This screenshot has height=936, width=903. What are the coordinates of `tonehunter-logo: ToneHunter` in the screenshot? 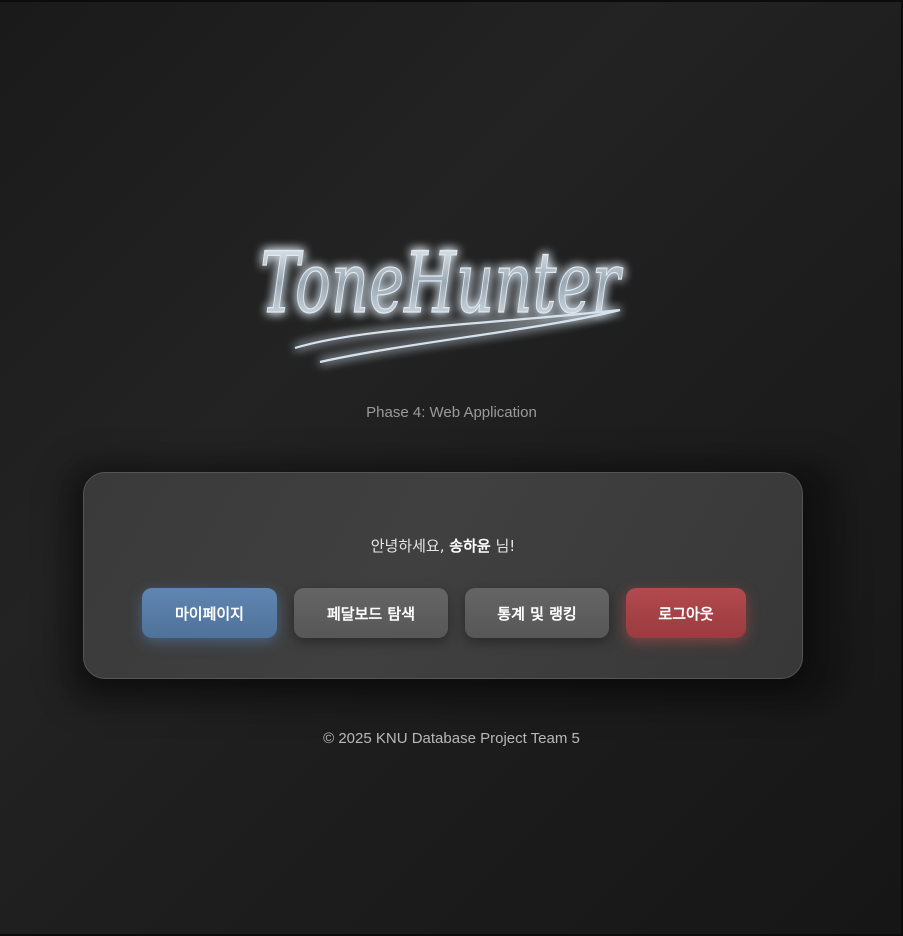 It's located at (441, 298).